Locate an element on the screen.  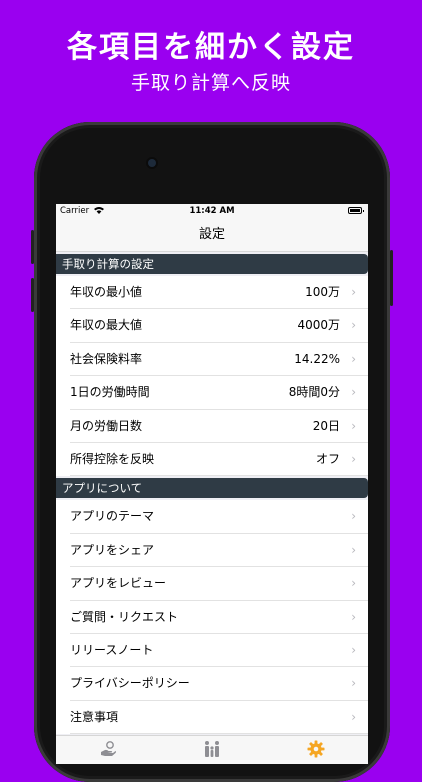
row-label: 年収の最大値 is located at coordinates (106, 325).